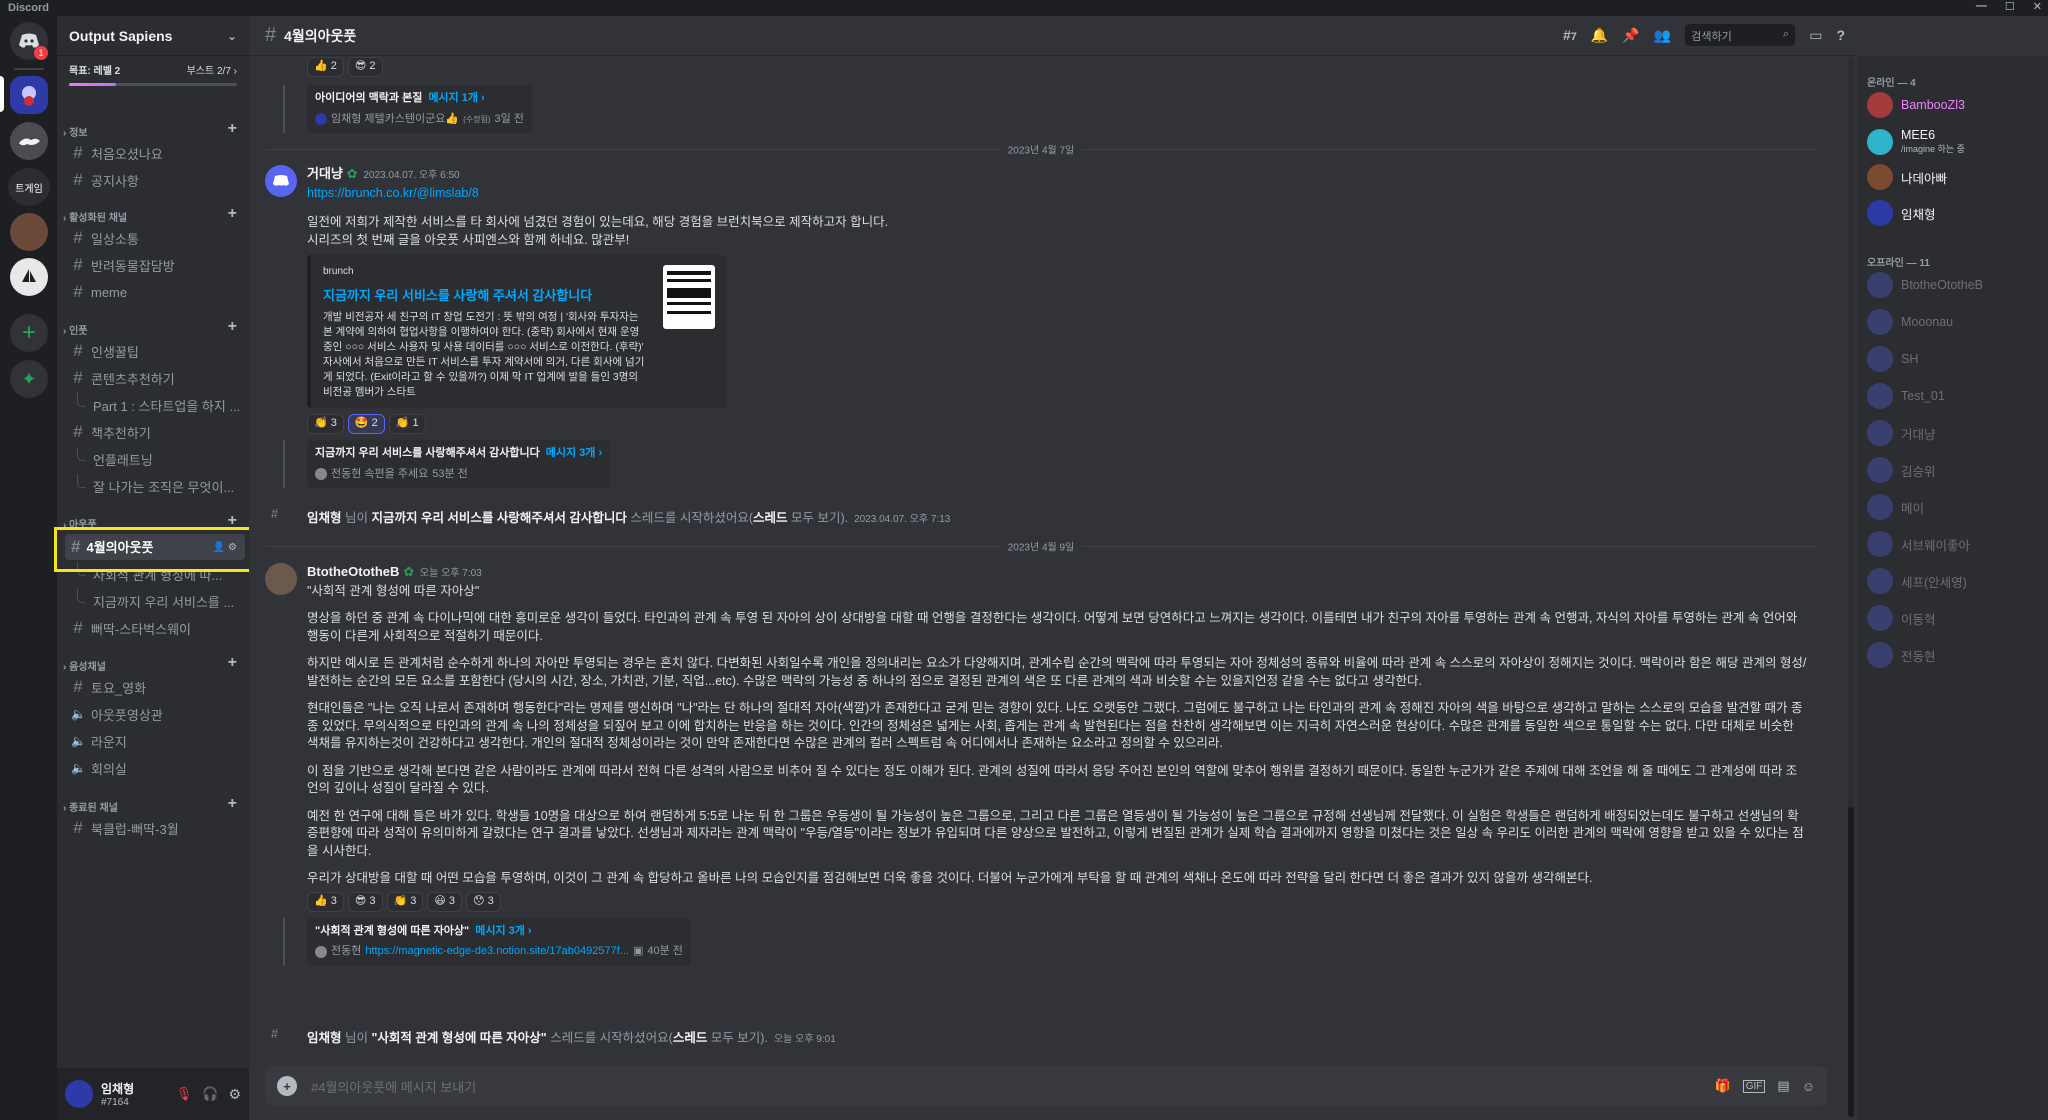 This screenshot has width=2048, height=1120. What do you see at coordinates (1901, 618) in the screenshot?
I see `member-item: 이동혁` at bounding box center [1901, 618].